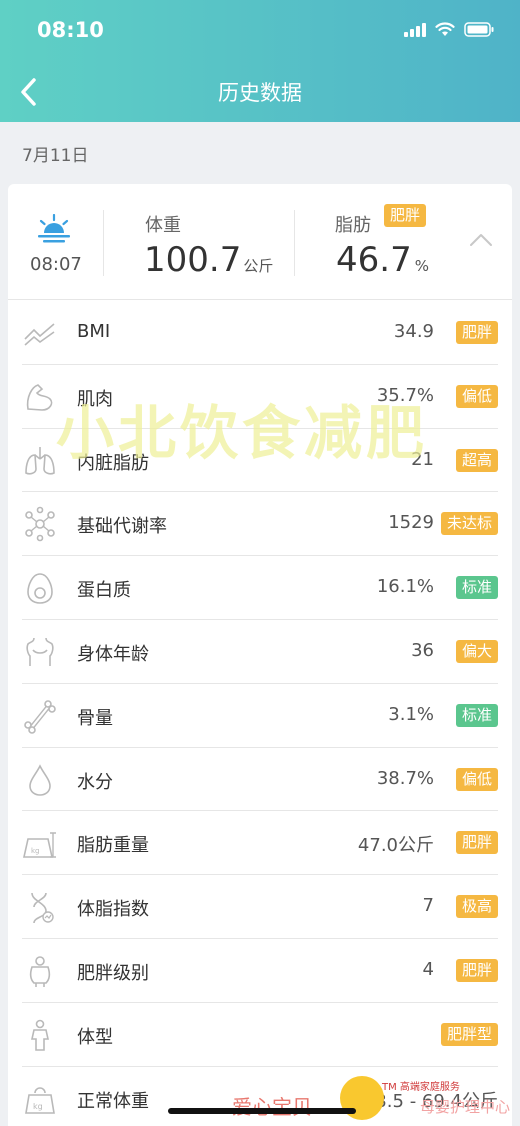  Describe the element at coordinates (260, 907) in the screenshot. I see `metric-row: 体脂指数 7 极高` at that location.